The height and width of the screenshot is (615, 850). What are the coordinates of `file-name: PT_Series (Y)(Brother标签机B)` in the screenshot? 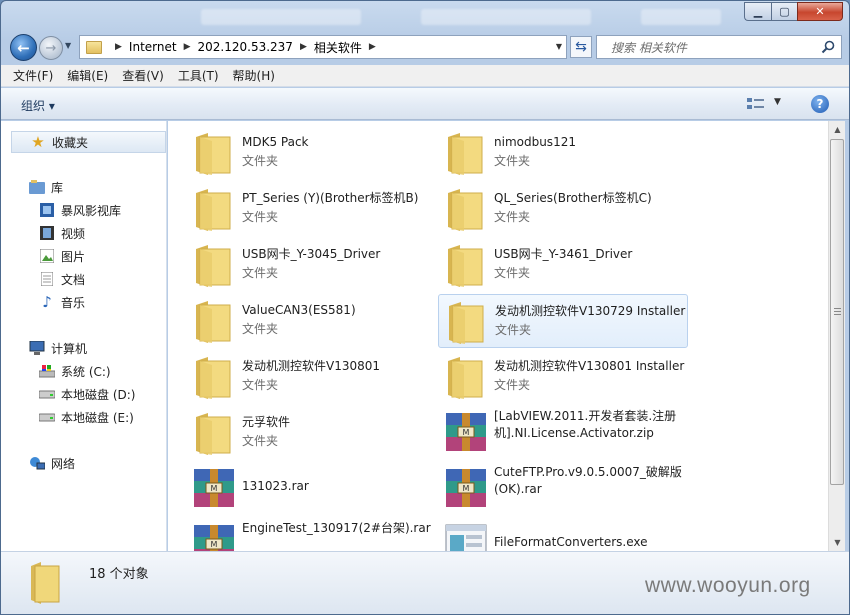 It's located at (330, 198).